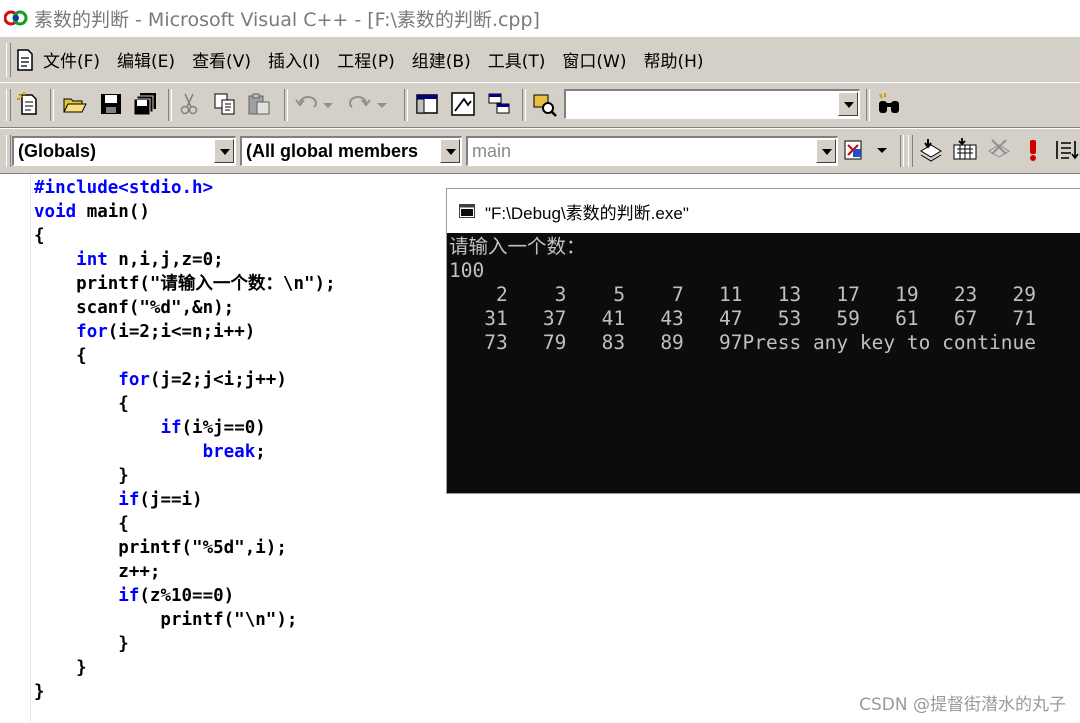 This screenshot has height=723, width=1080. I want to click on function-combo: main, so click(652, 151).